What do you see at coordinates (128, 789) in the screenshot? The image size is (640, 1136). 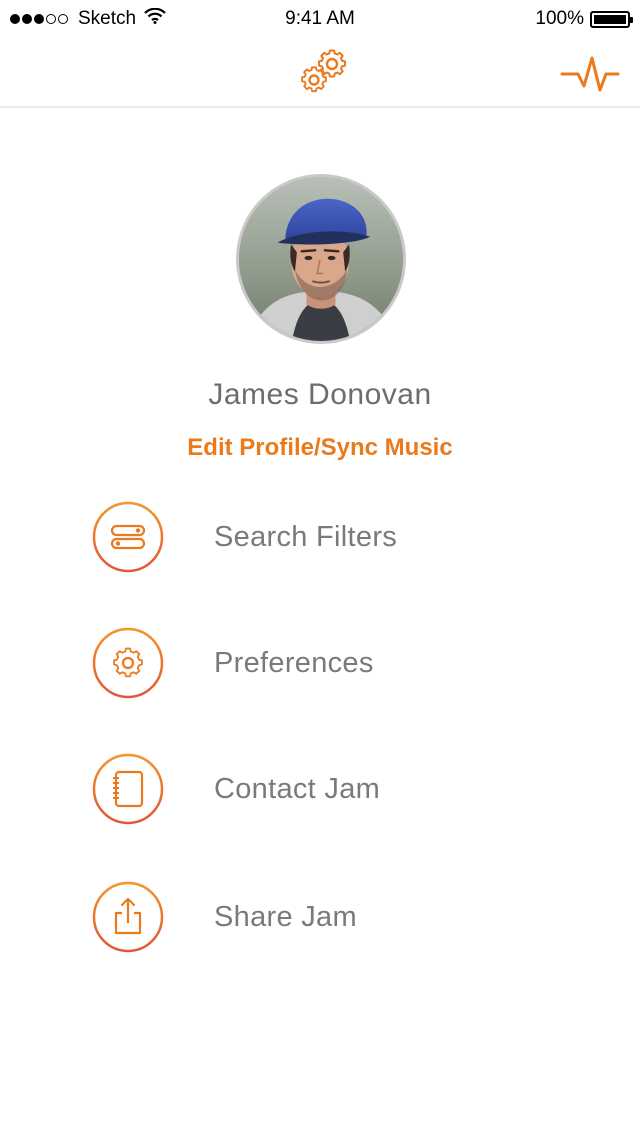 I see `notebook-icon` at bounding box center [128, 789].